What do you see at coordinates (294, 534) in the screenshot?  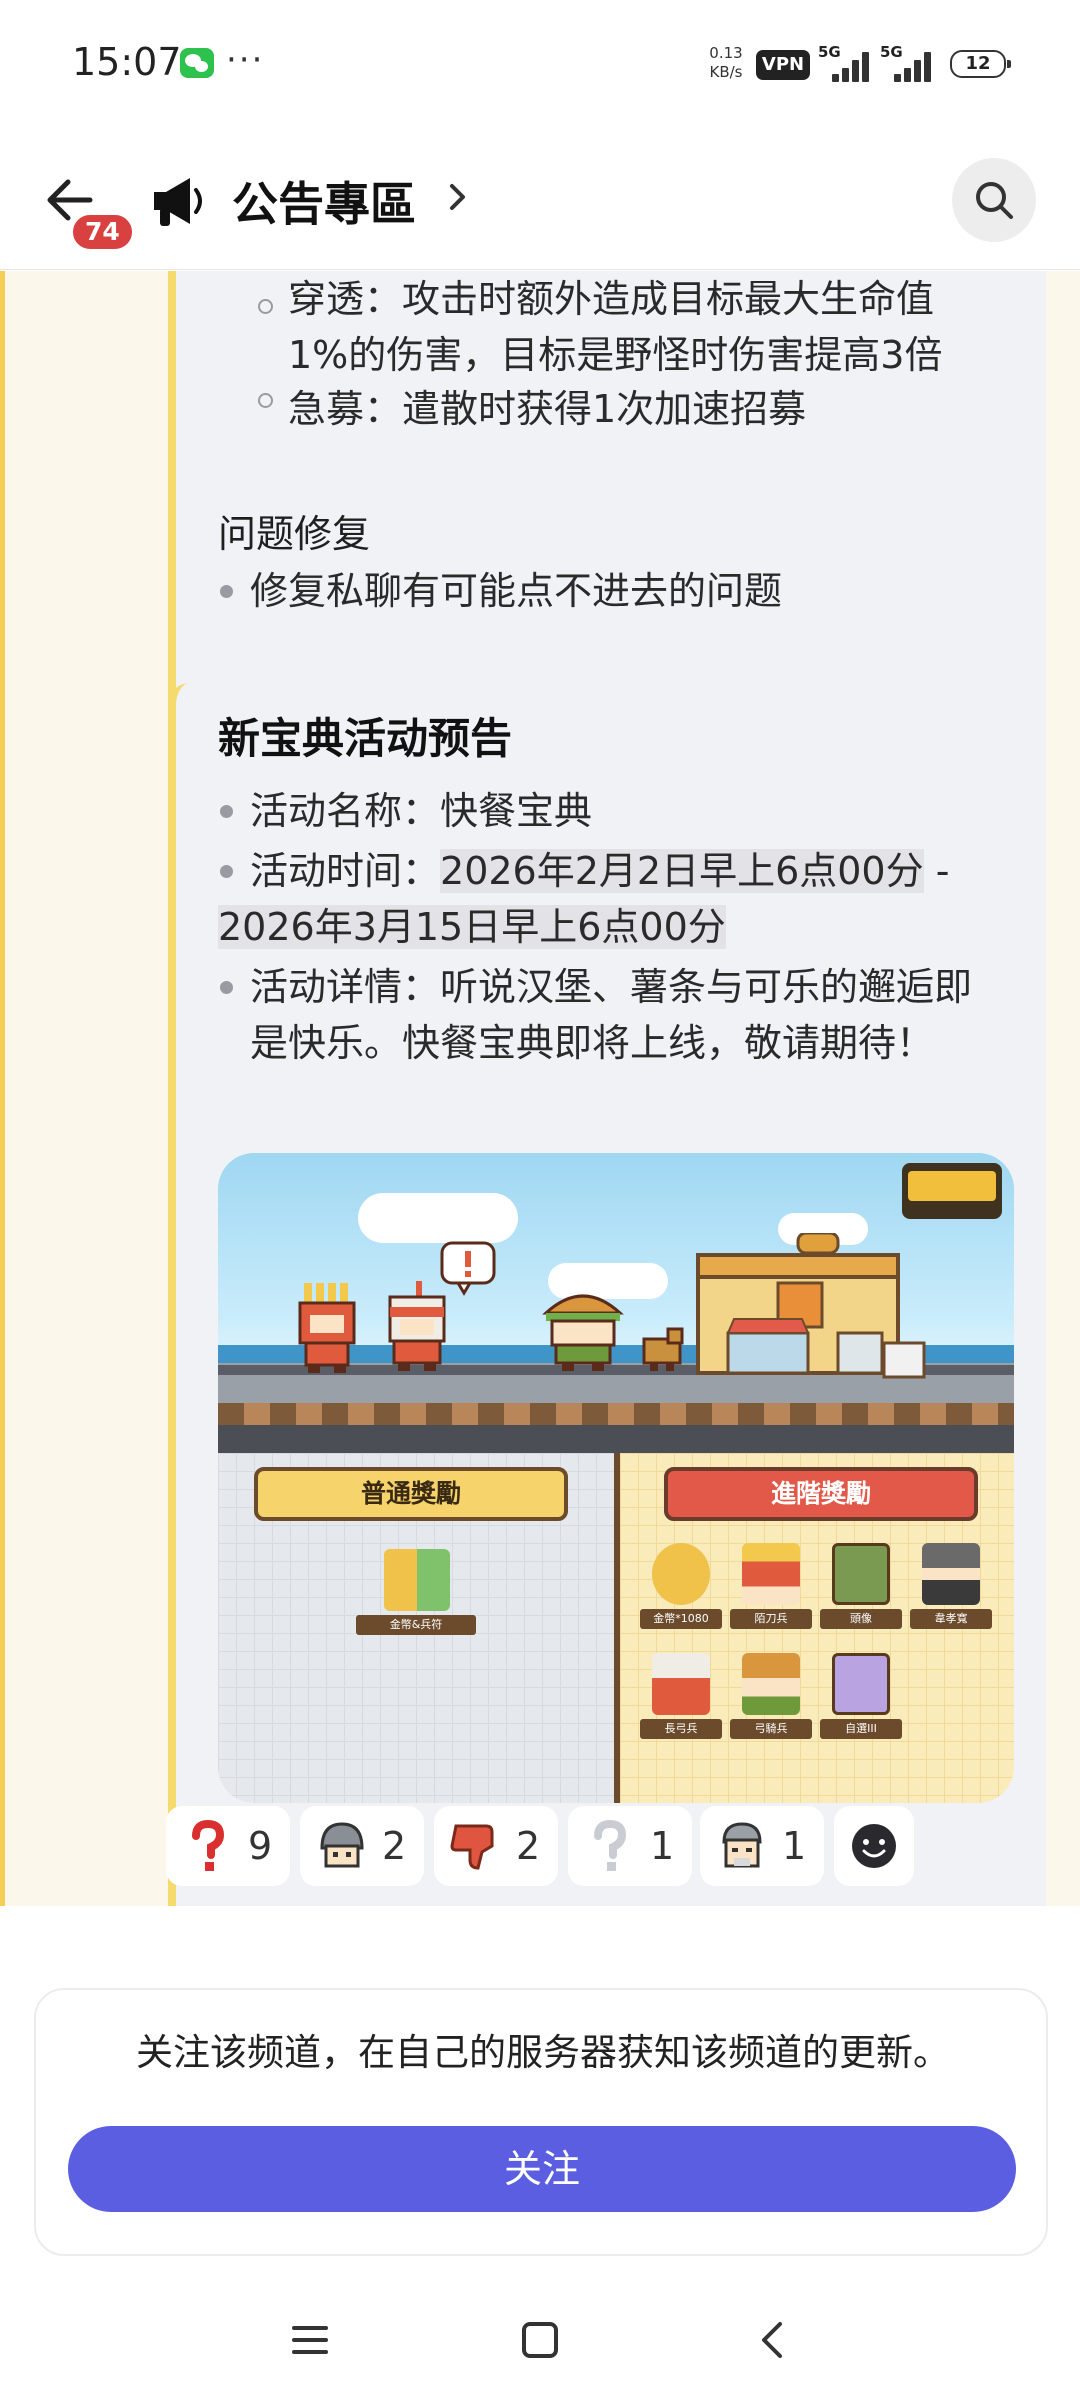 I see `section-heading-fixes: 问题修复` at bounding box center [294, 534].